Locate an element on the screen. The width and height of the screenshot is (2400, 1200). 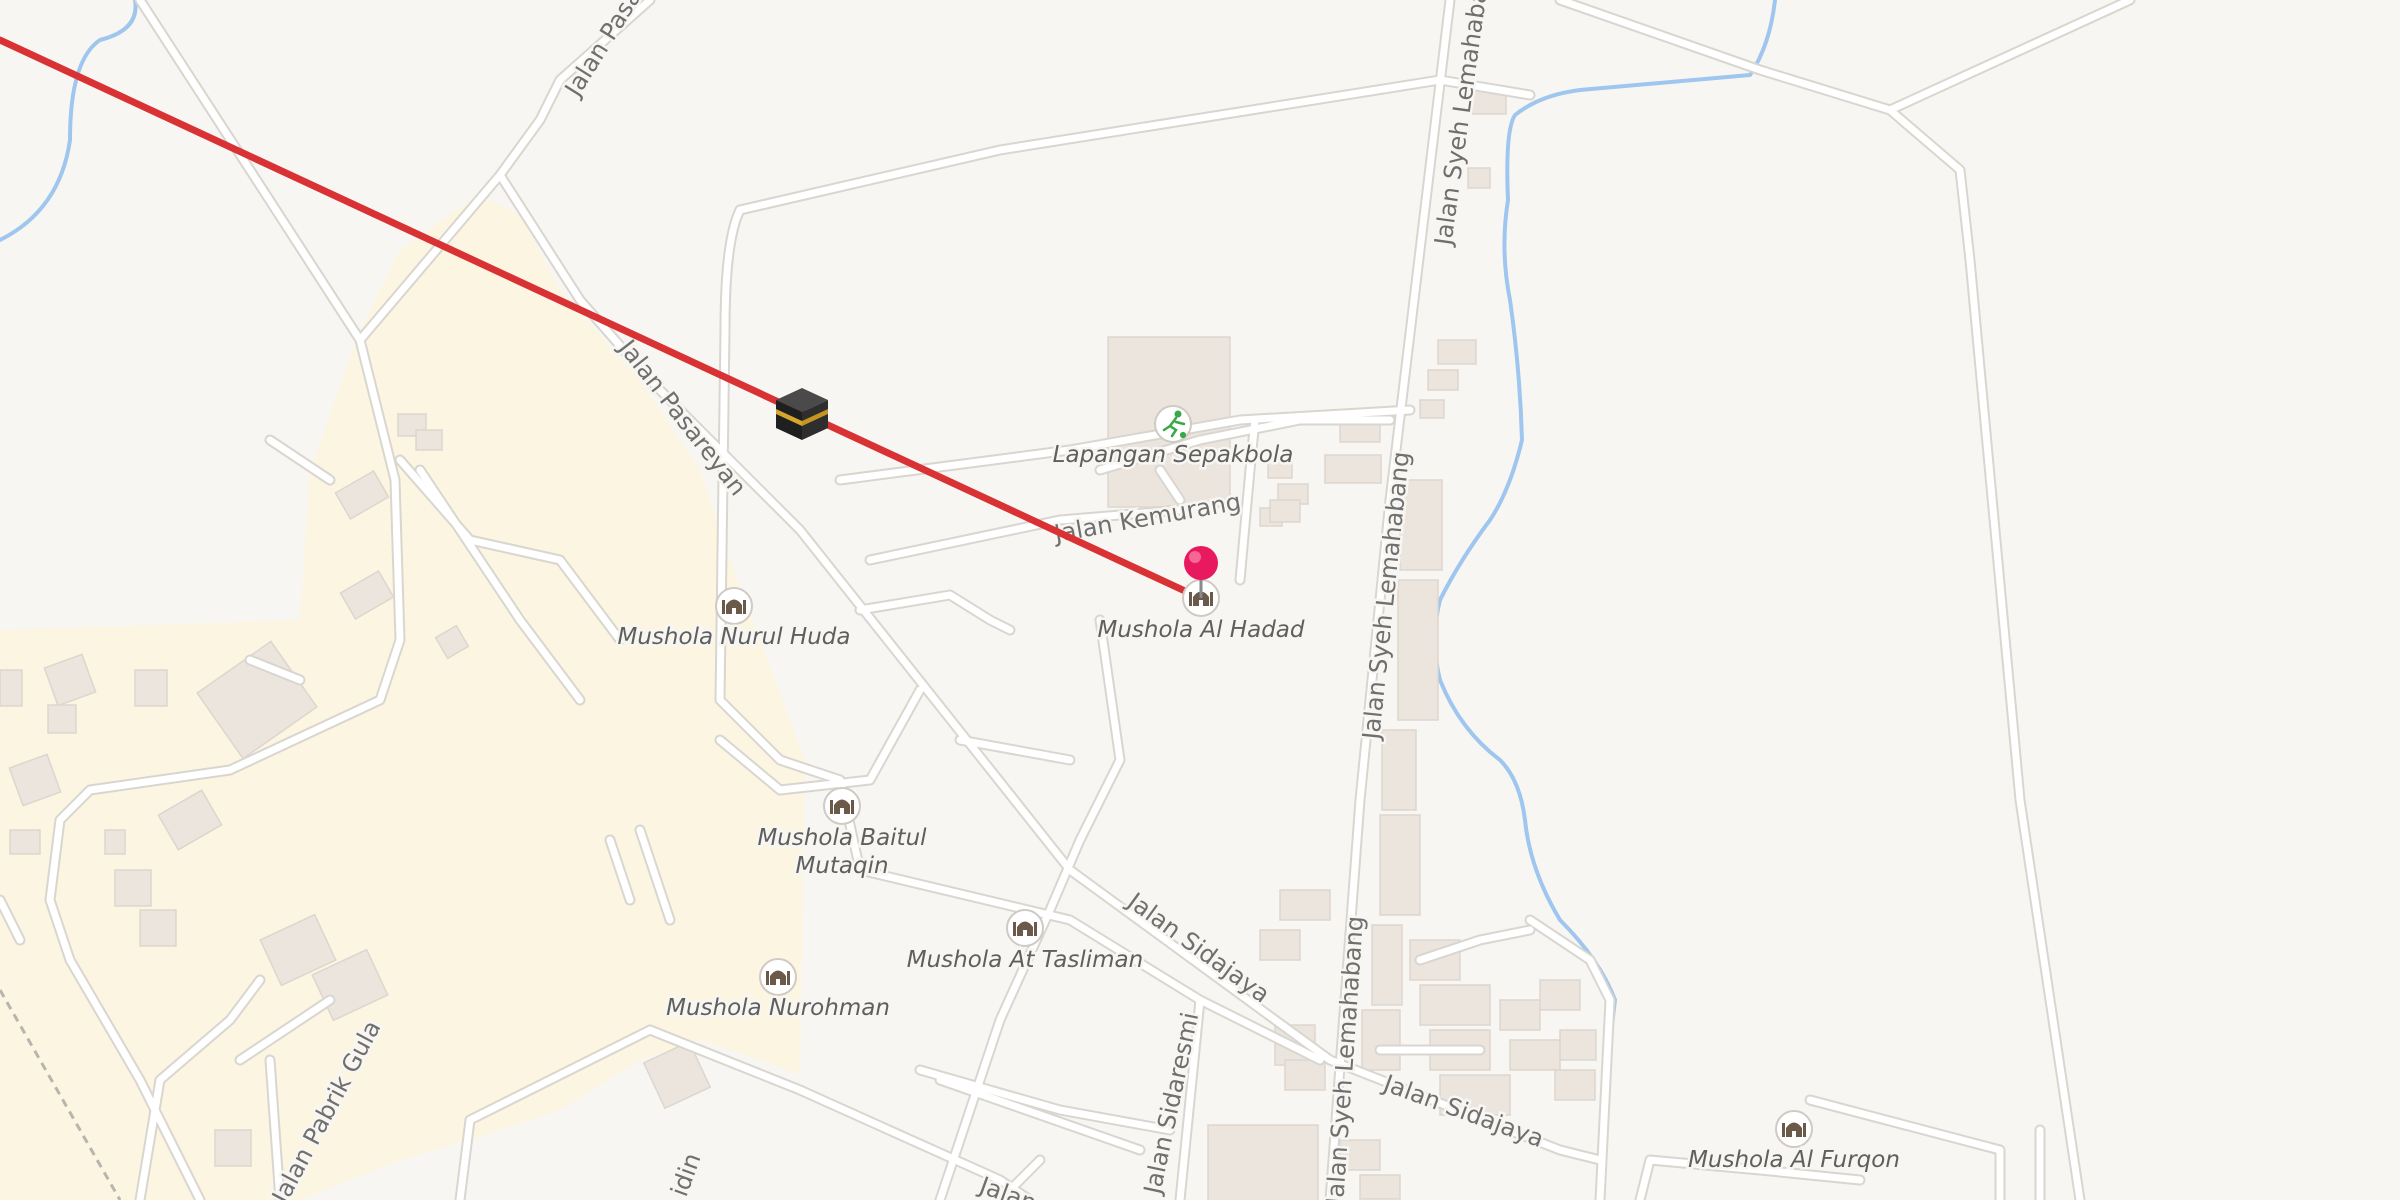
poi-label-mushola-baitul-mutaqin-line1: Mushola Baitul is located at coordinates (842, 838).